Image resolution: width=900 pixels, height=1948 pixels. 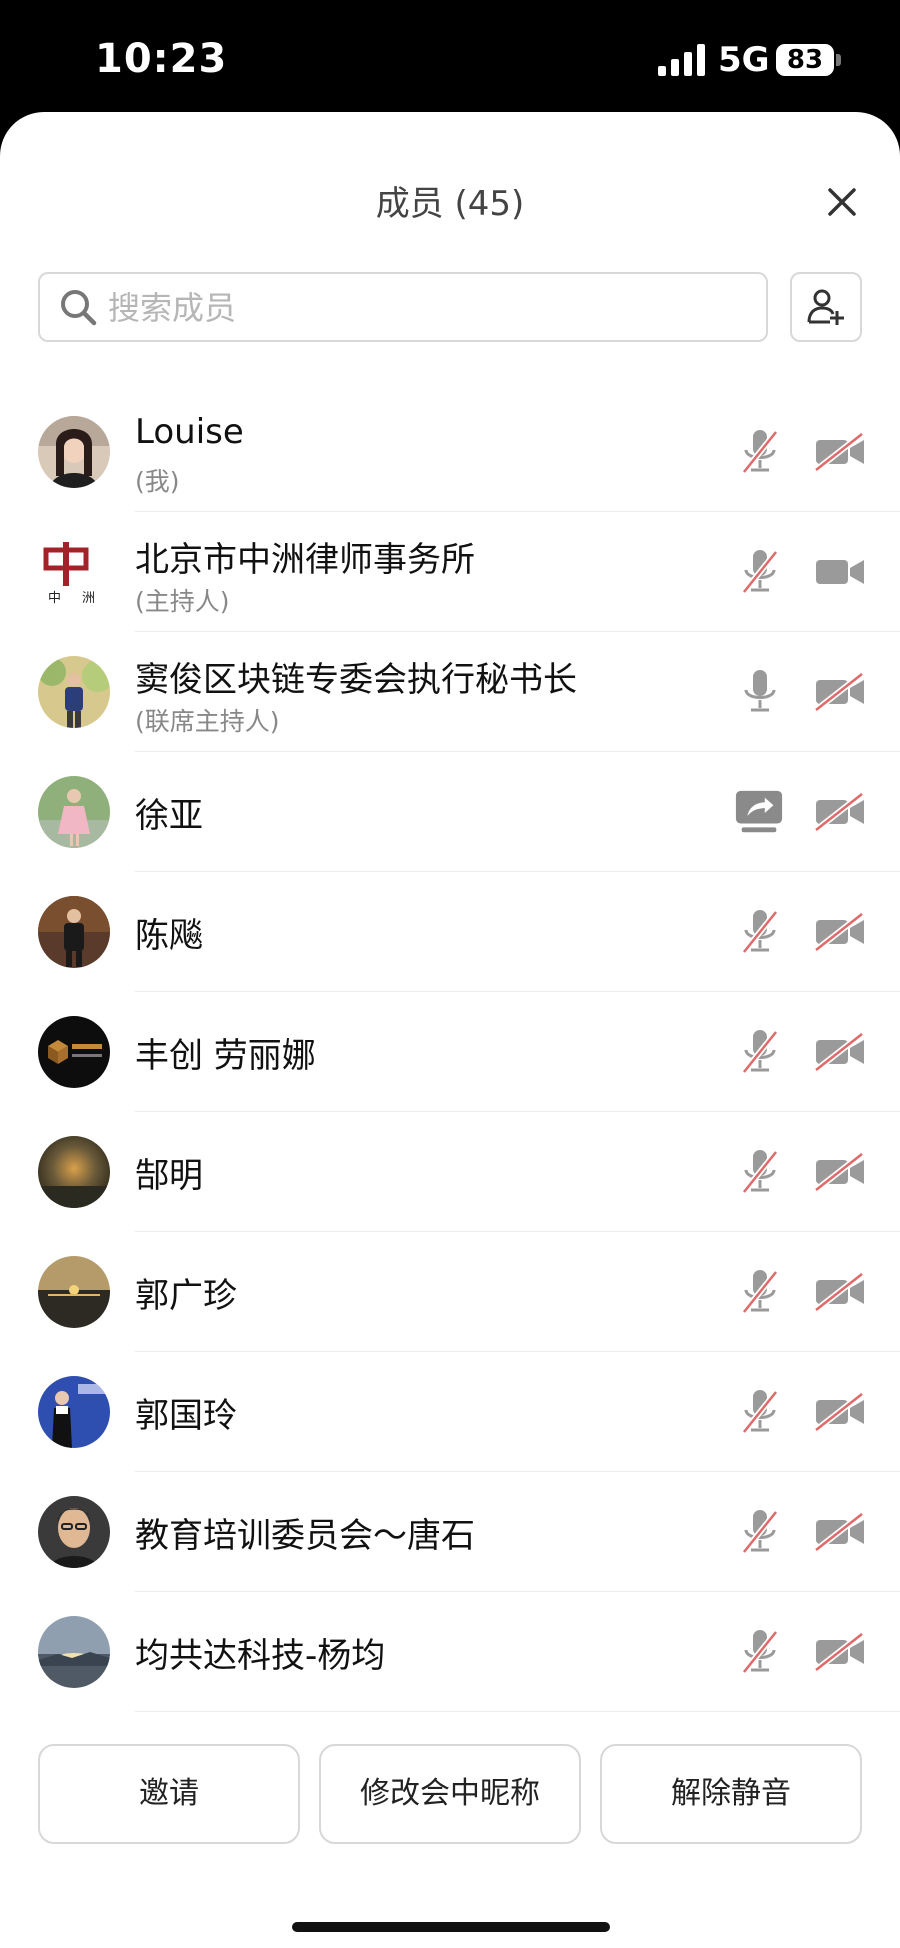 I want to click on member-row: 陈飚, so click(x=450, y=932).